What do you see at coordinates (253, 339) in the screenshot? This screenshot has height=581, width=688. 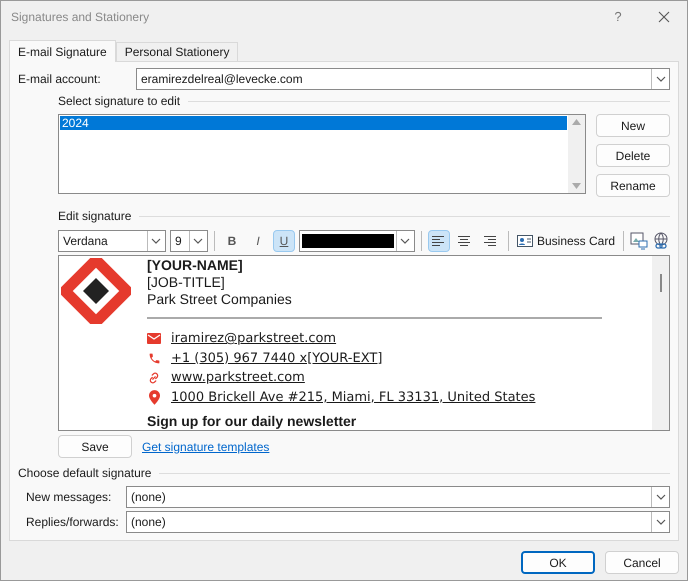 I see `contact-link: iramirez@parkstreet.com` at bounding box center [253, 339].